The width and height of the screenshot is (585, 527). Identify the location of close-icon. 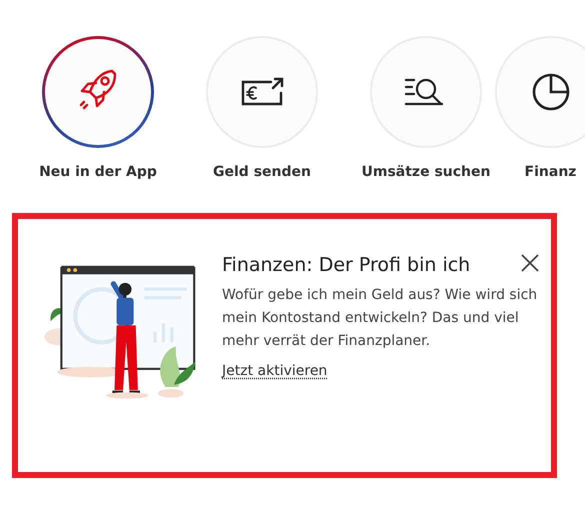
(530, 263).